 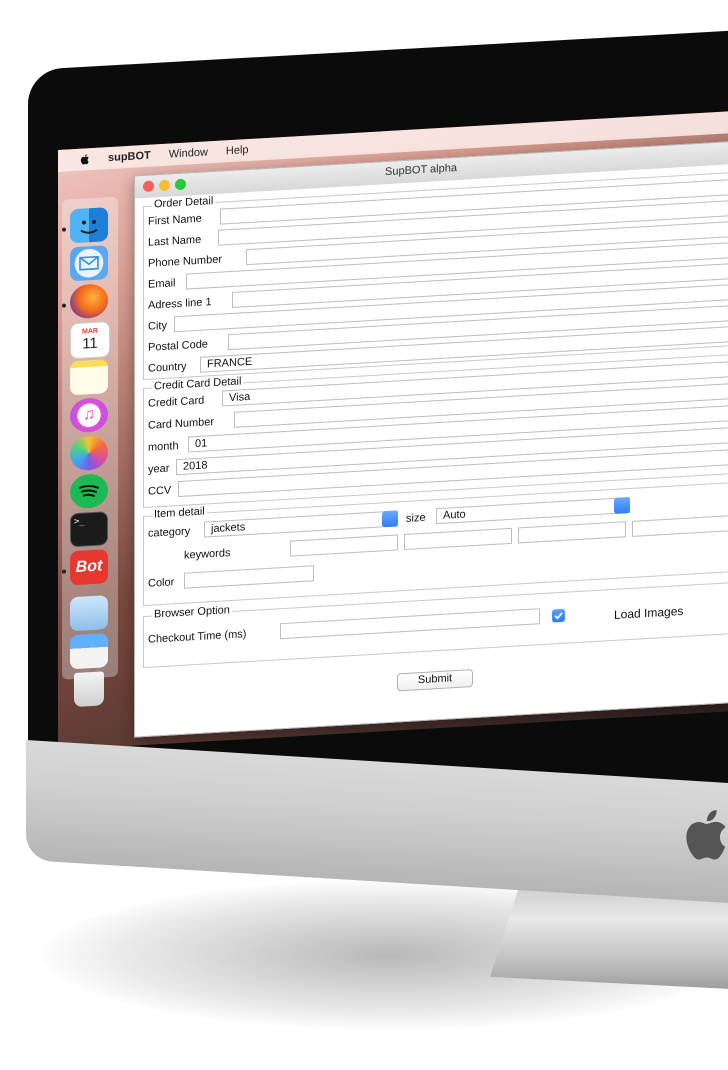 I want to click on trash-icon, so click(x=89, y=689).